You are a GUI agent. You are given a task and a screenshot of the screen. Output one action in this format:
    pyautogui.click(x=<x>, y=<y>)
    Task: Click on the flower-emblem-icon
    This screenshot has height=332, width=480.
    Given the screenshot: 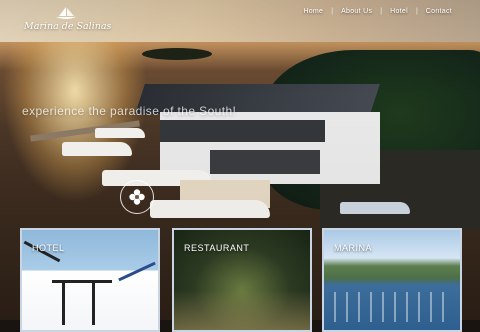 What is the action you would take?
    pyautogui.click(x=137, y=197)
    